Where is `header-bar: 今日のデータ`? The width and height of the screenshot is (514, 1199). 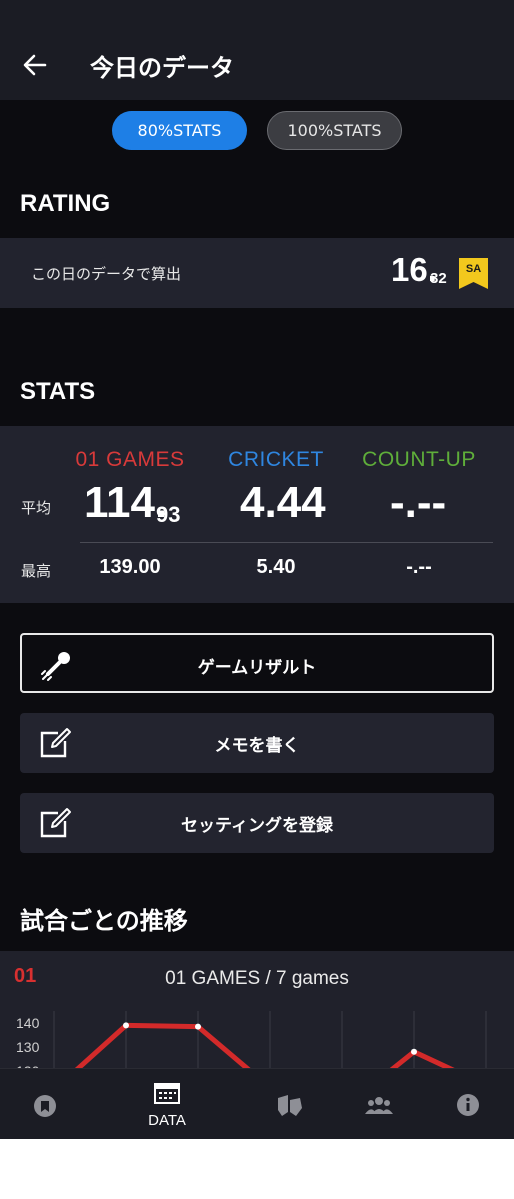
header-bar: 今日のデータ is located at coordinates (257, 50).